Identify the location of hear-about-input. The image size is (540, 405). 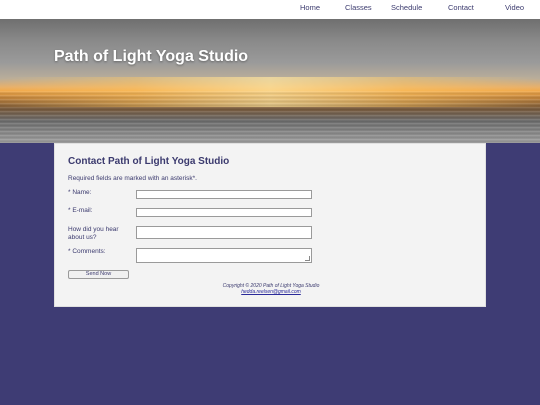
(224, 232).